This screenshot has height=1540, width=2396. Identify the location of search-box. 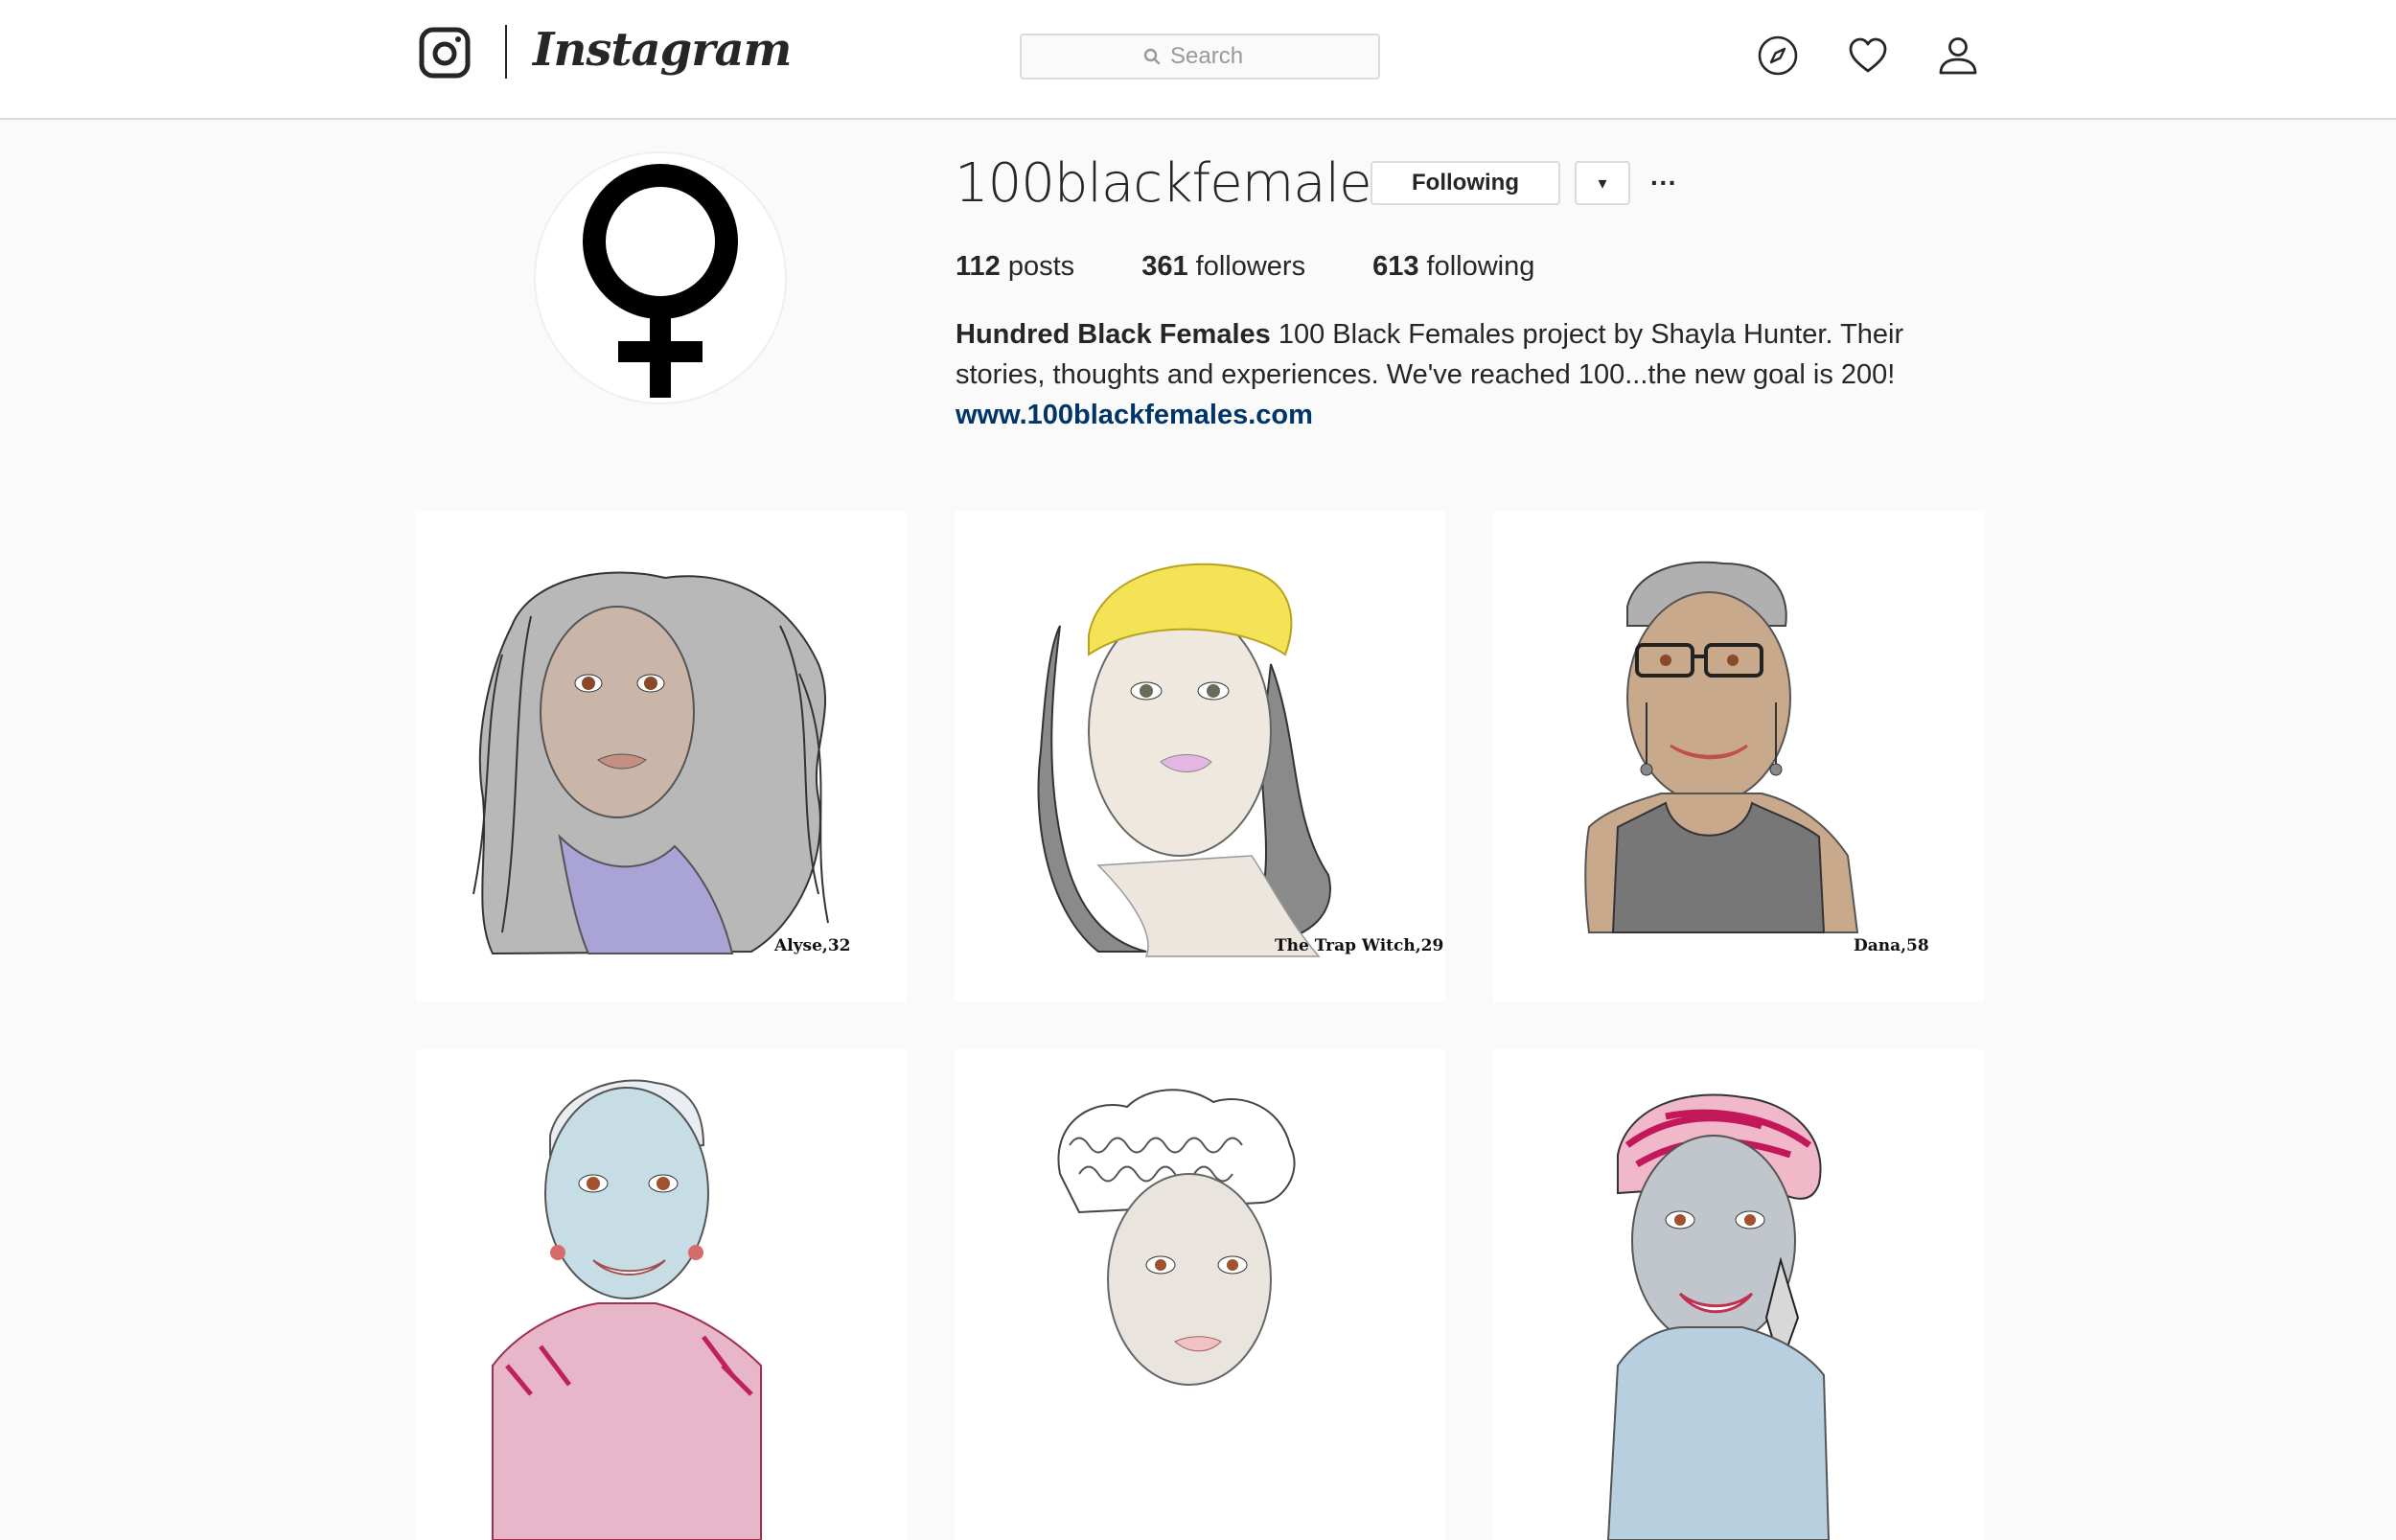
(1200, 57).